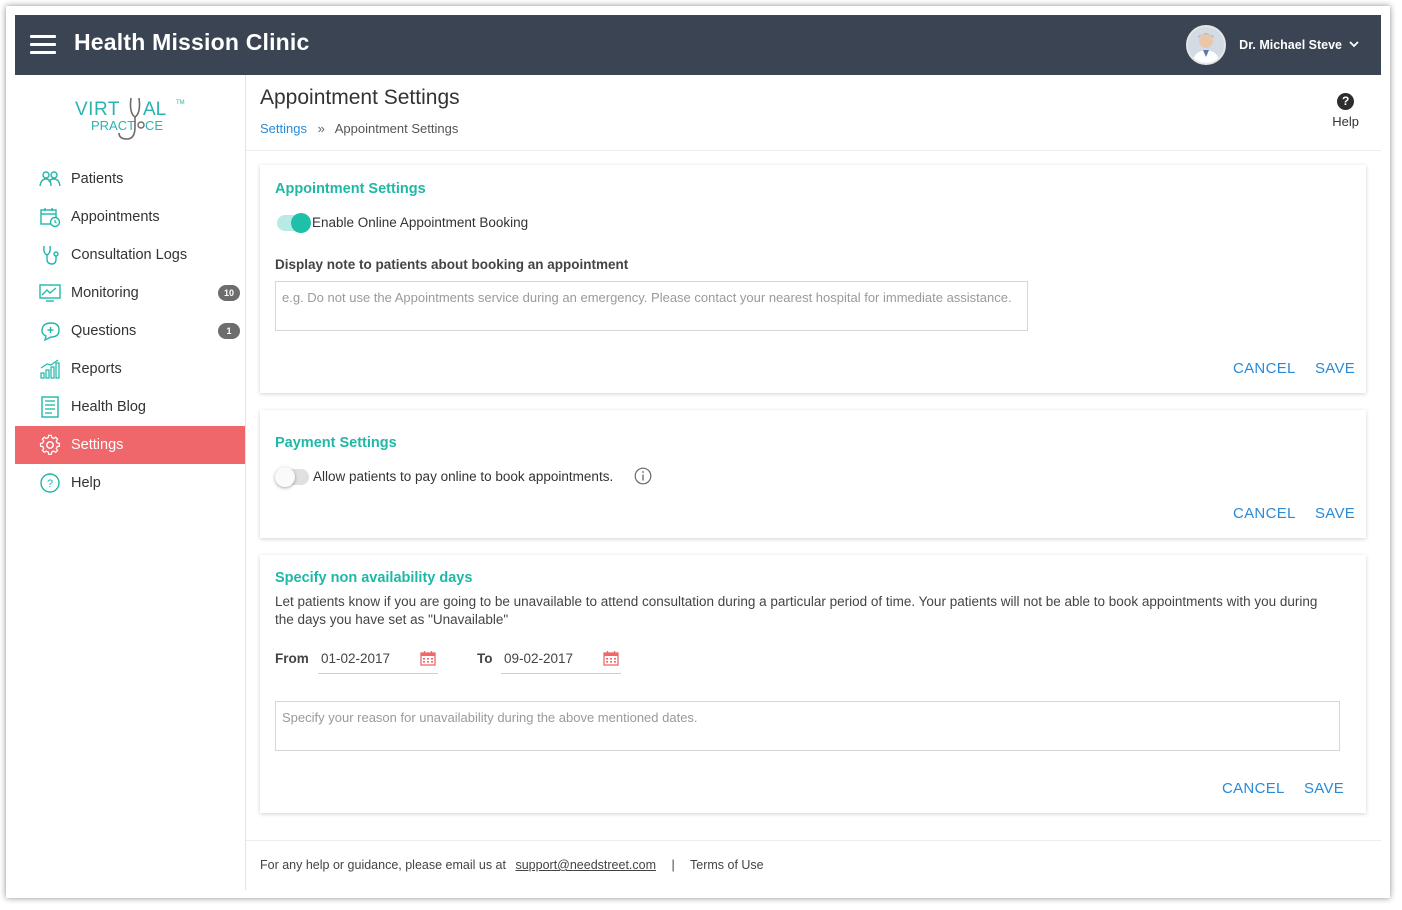 This screenshot has height=910, width=1402. Describe the element at coordinates (229, 293) in the screenshot. I see `monitoring-count-badge: 10` at that location.